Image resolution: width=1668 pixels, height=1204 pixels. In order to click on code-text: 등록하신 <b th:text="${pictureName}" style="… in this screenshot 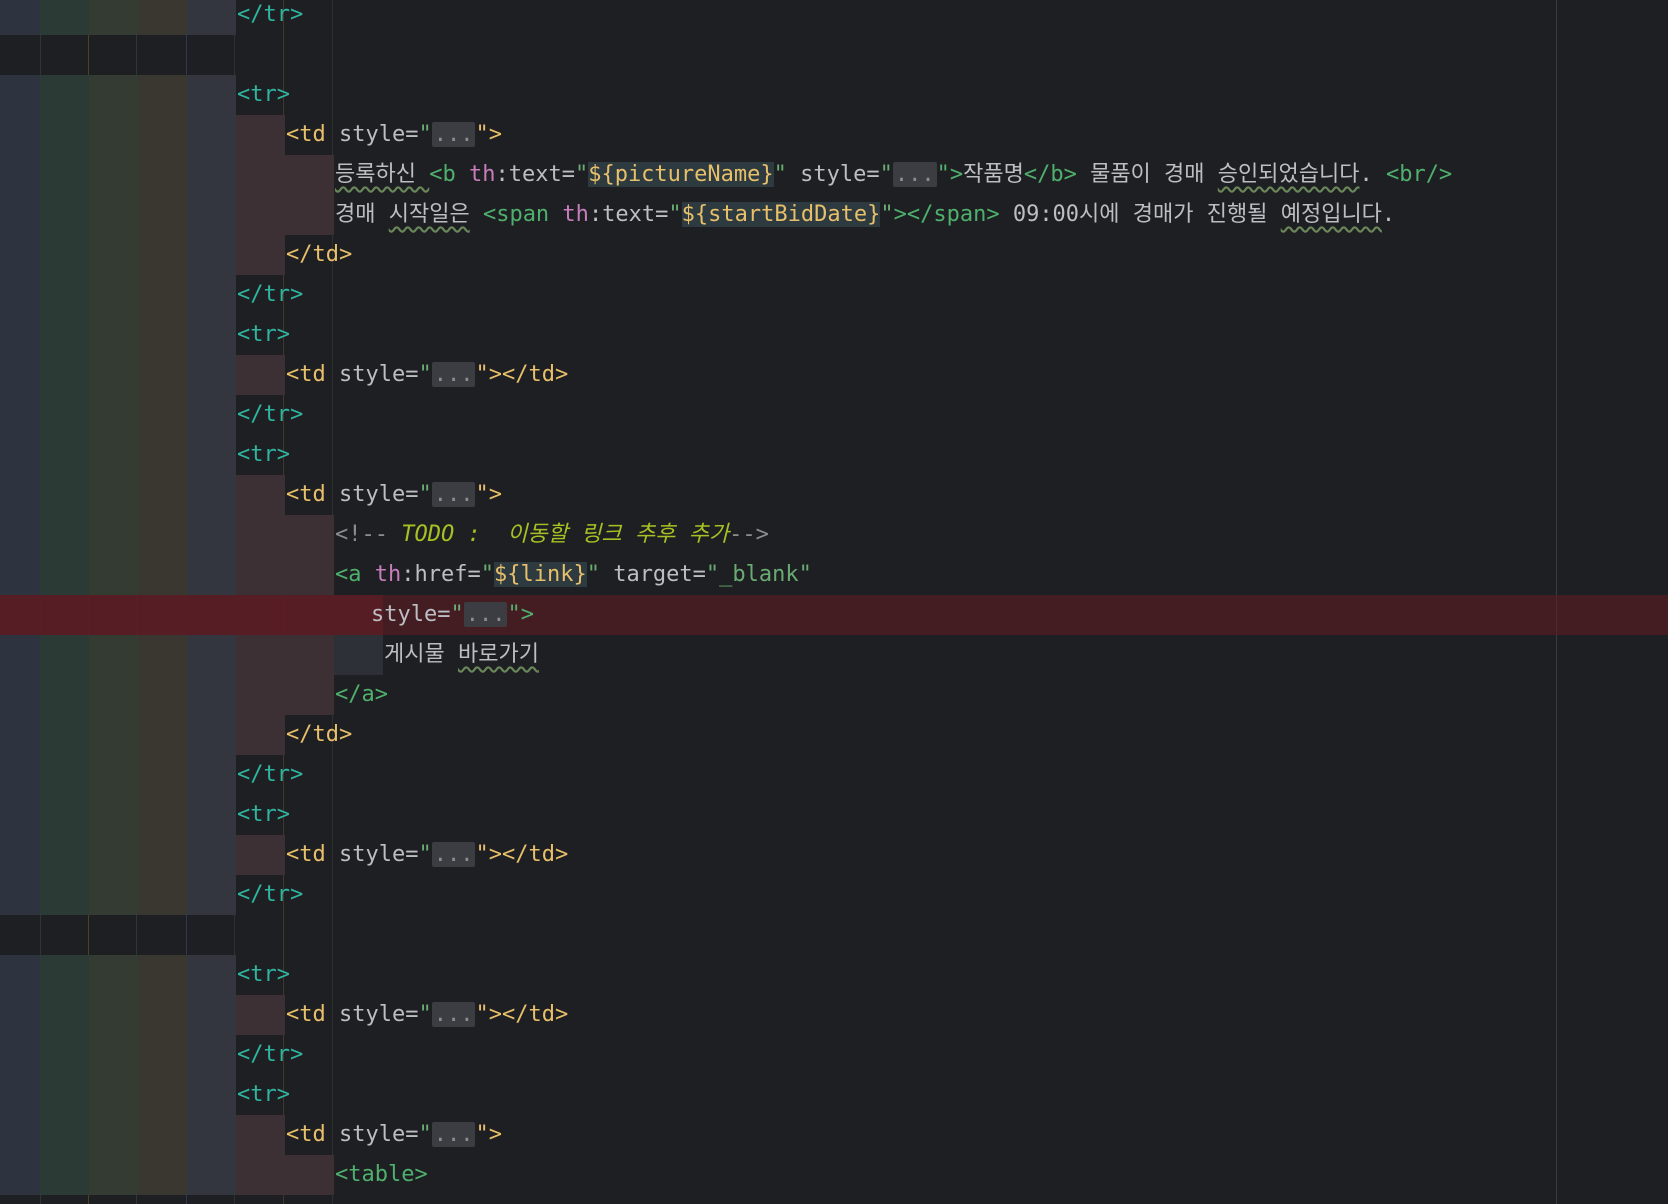, I will do `click(893, 175)`.